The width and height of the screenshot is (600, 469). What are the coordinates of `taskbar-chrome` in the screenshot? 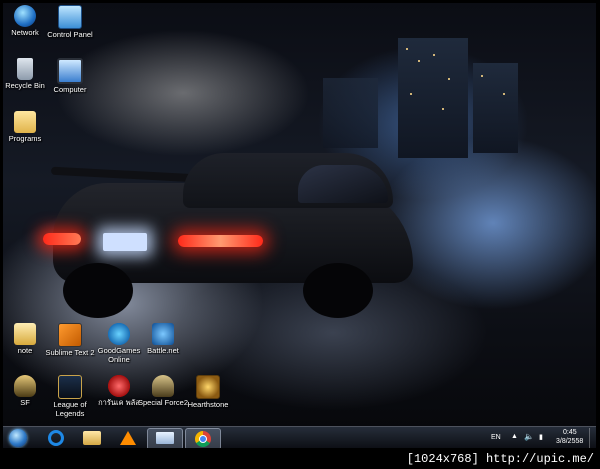 It's located at (203, 438).